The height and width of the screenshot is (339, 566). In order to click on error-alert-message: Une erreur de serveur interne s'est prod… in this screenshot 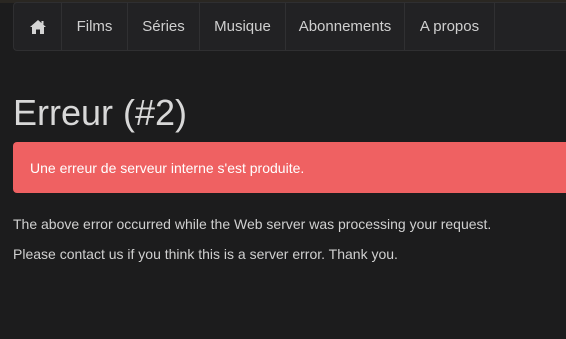, I will do `click(167, 167)`.